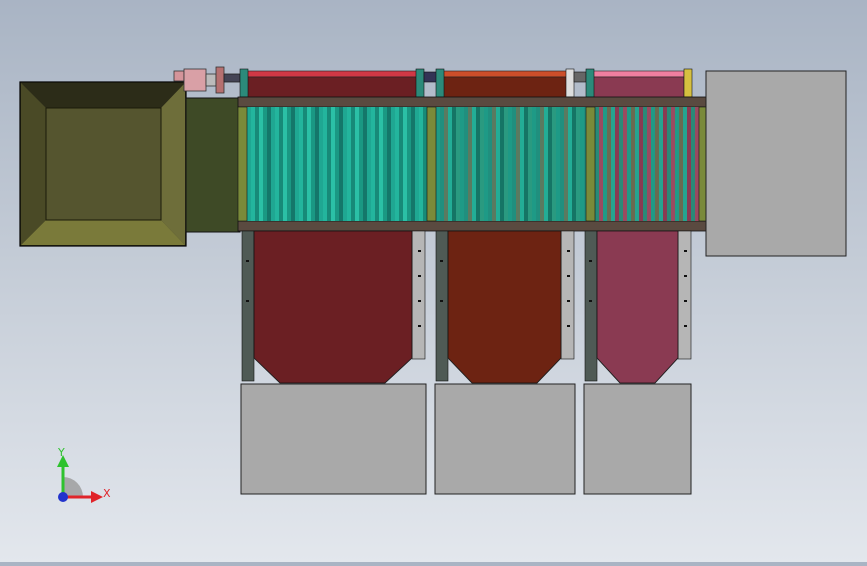  What do you see at coordinates (776, 163) in the screenshot?
I see `outfeed-table` at bounding box center [776, 163].